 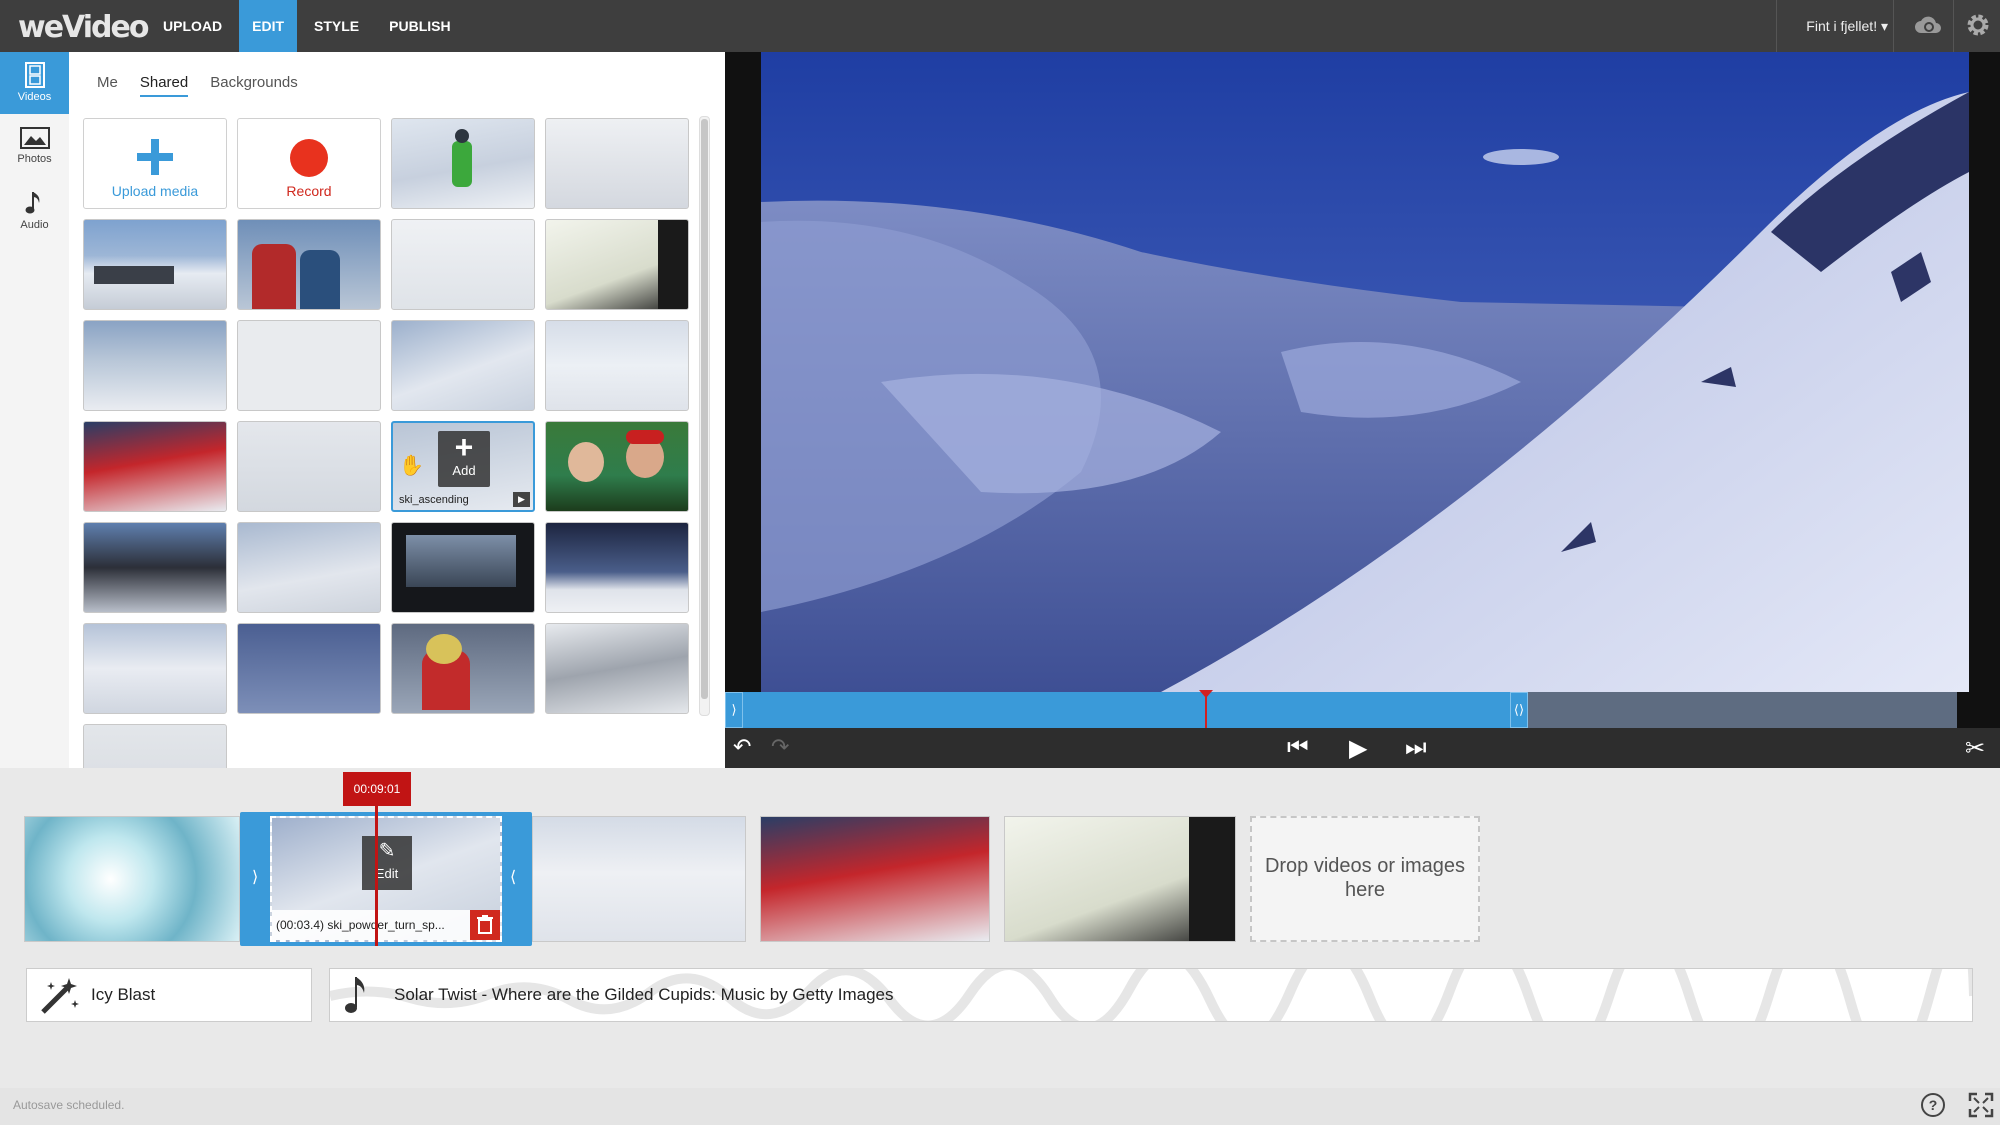 What do you see at coordinates (485, 925) in the screenshot?
I see `trash-icon` at bounding box center [485, 925].